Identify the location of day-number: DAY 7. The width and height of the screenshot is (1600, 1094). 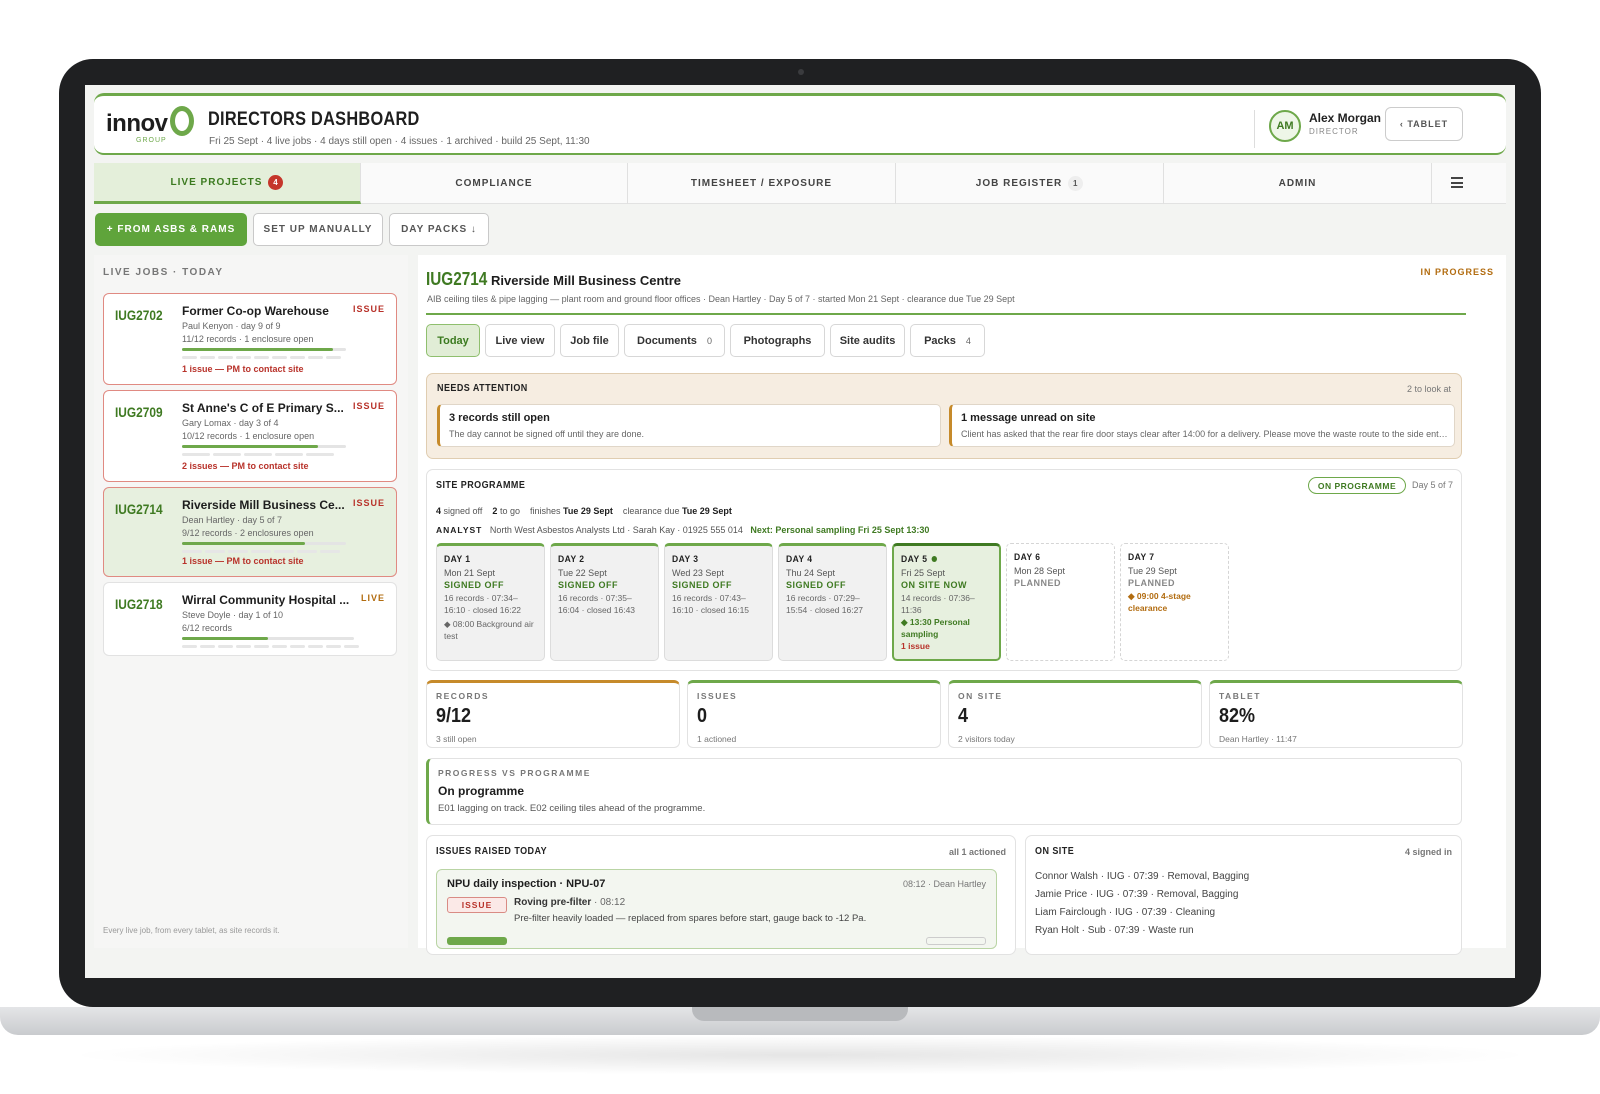
(1141, 557).